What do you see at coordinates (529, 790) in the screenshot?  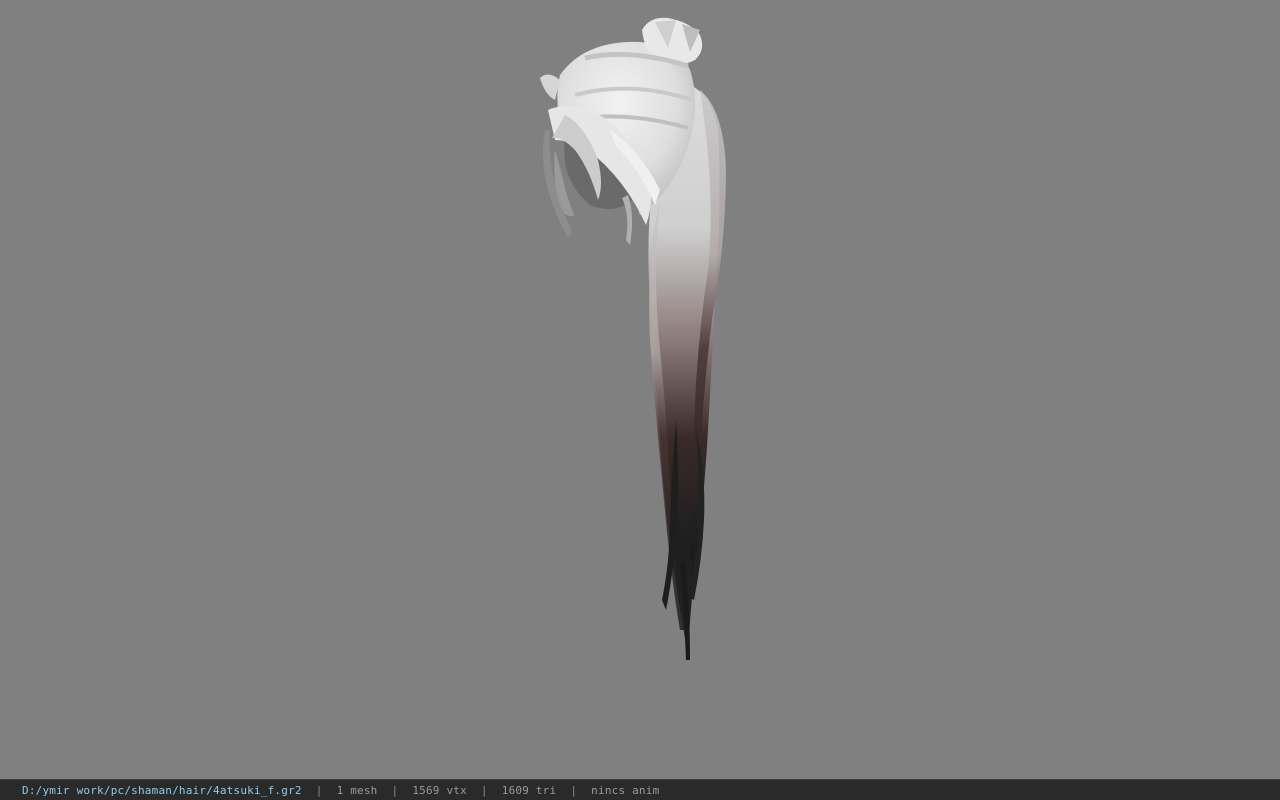 I see `triangle-count-label: 1609 tri` at bounding box center [529, 790].